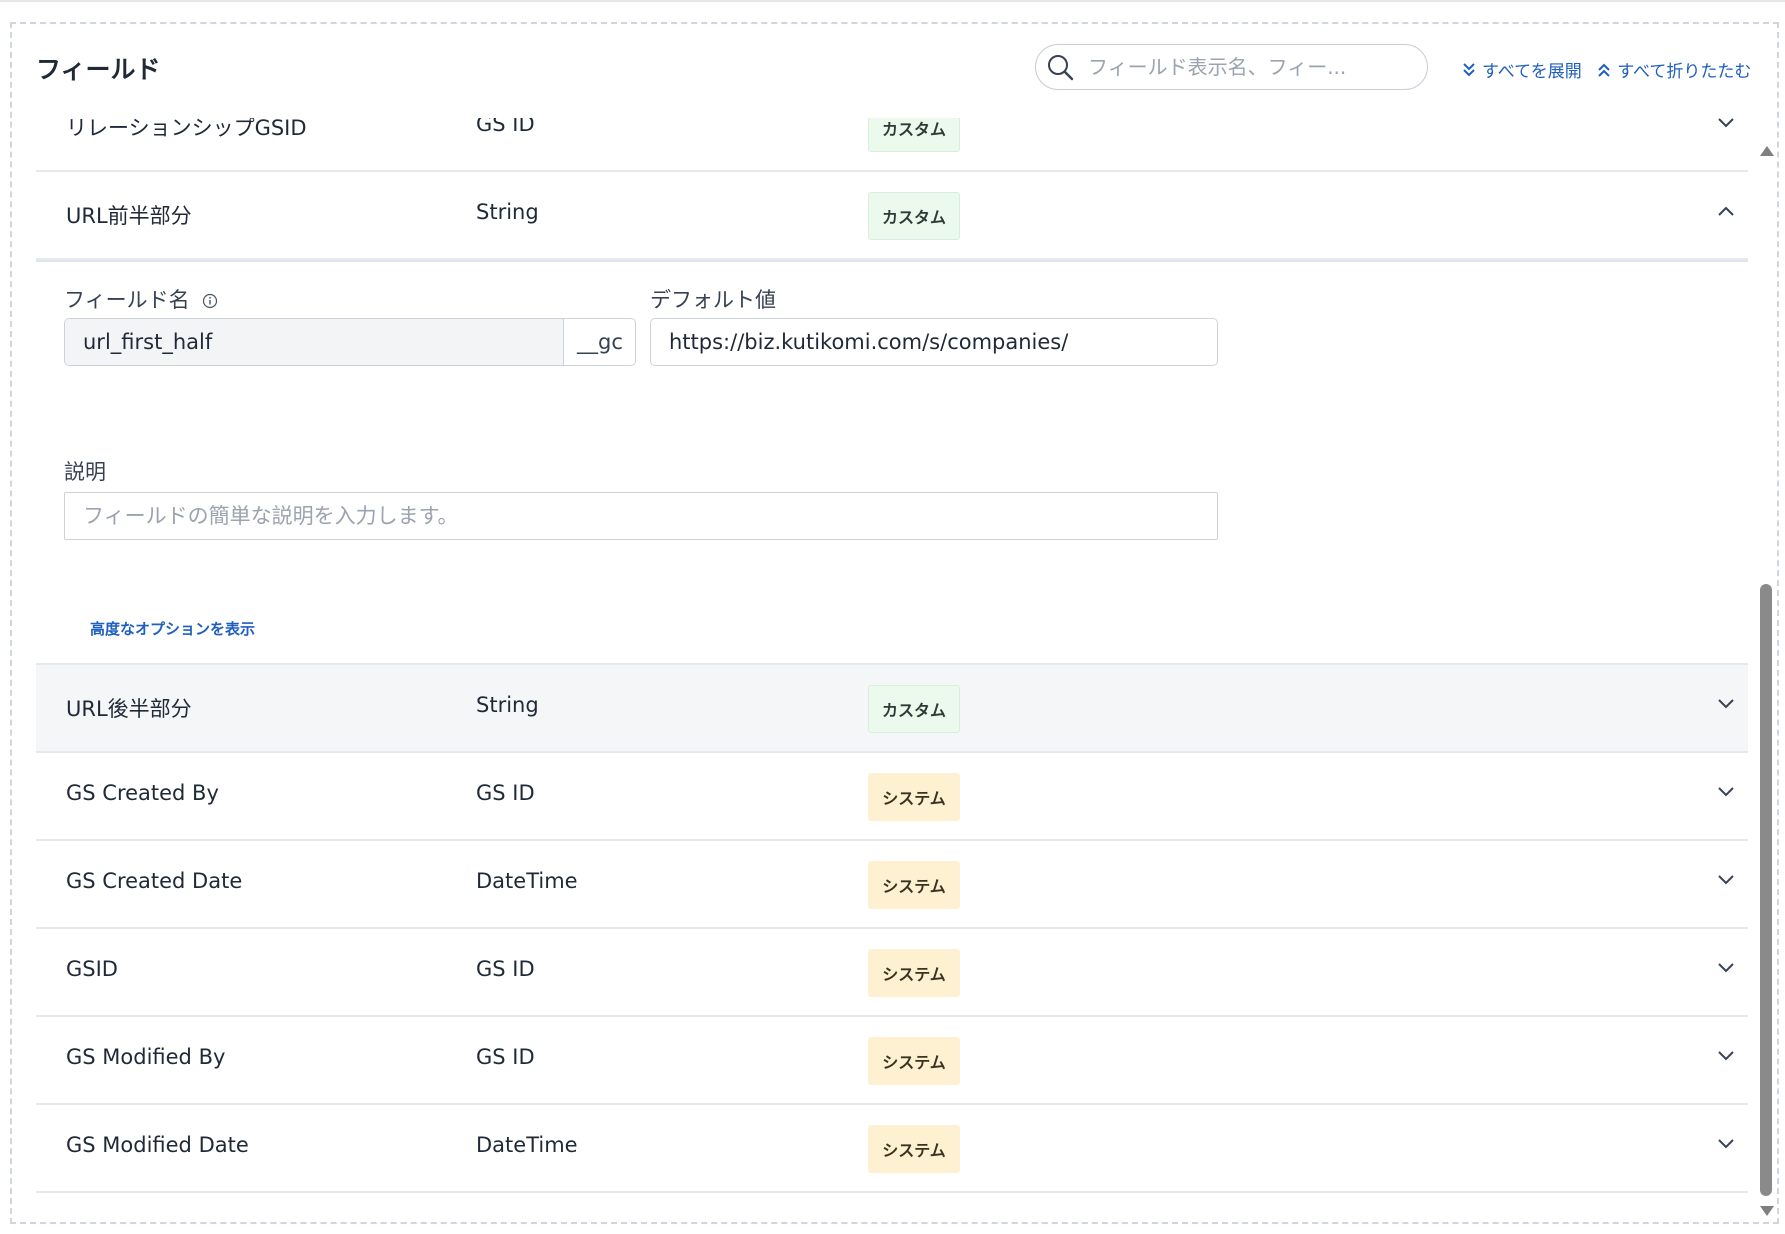  I want to click on chevron-up-icon, so click(1726, 211).